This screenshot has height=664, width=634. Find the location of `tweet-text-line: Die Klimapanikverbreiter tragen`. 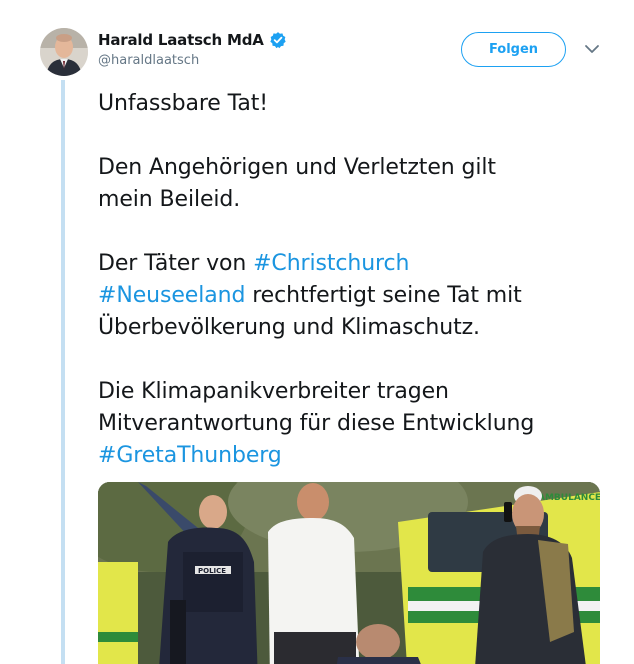

tweet-text-line: Die Klimapanikverbreiter tragen is located at coordinates (273, 391).